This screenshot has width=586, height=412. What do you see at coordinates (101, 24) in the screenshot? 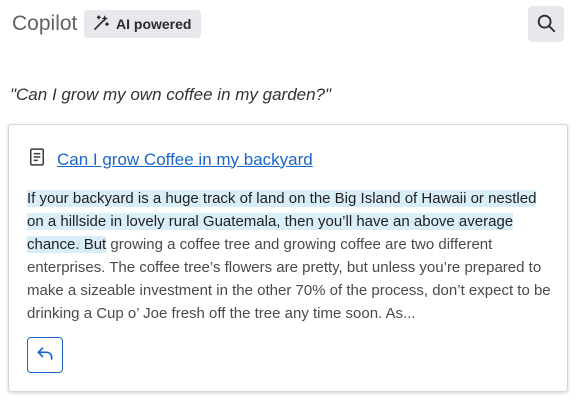
I see `magic-wand-icon` at bounding box center [101, 24].